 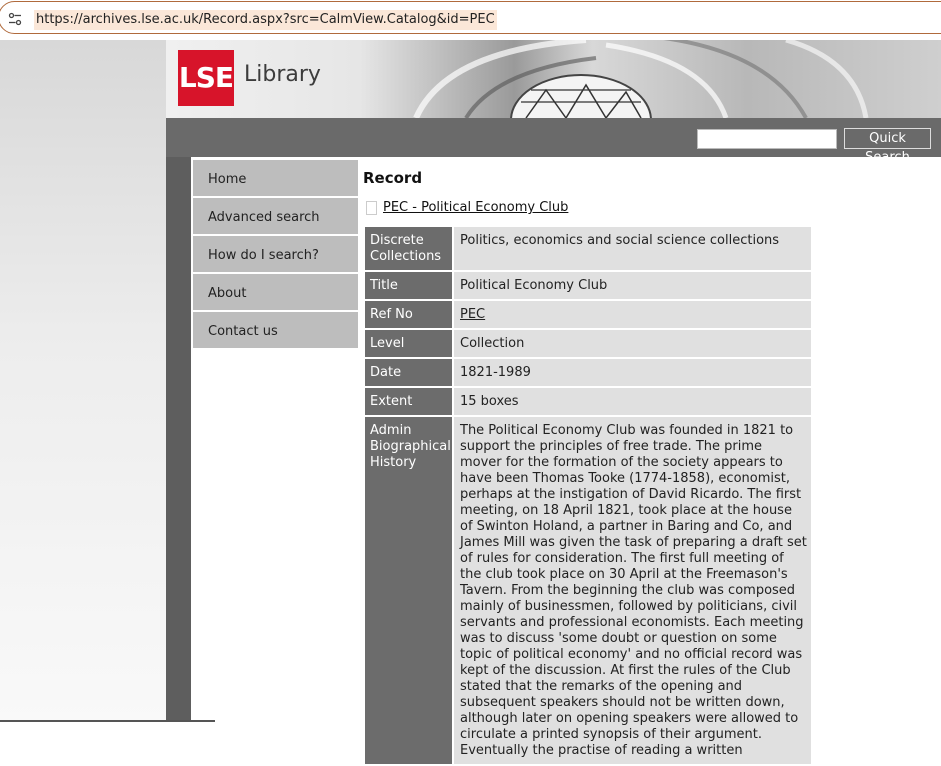 I want to click on nav-item-advanced-search: Advanced search, so click(x=275, y=216).